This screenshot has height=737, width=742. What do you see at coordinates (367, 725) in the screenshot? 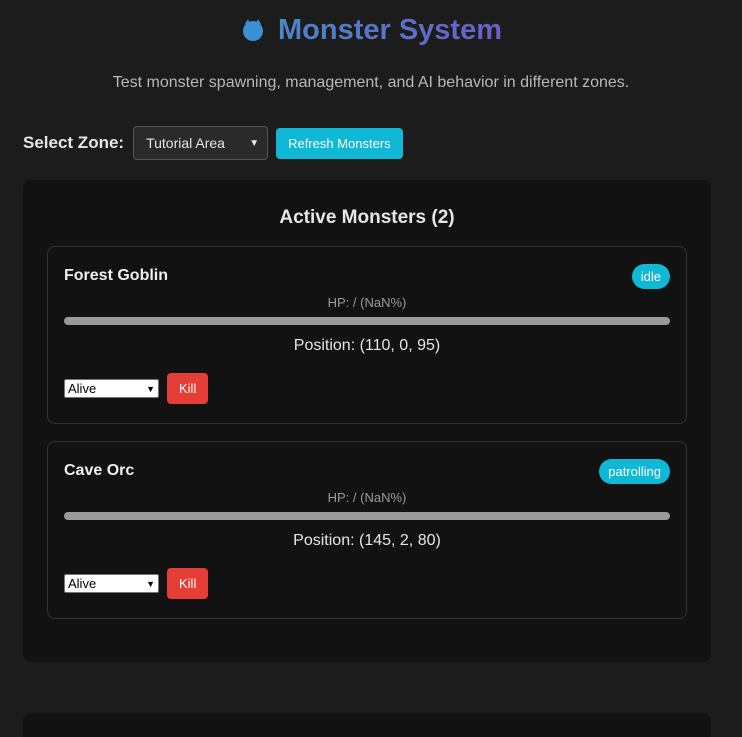
I see `secondary-panel` at bounding box center [367, 725].